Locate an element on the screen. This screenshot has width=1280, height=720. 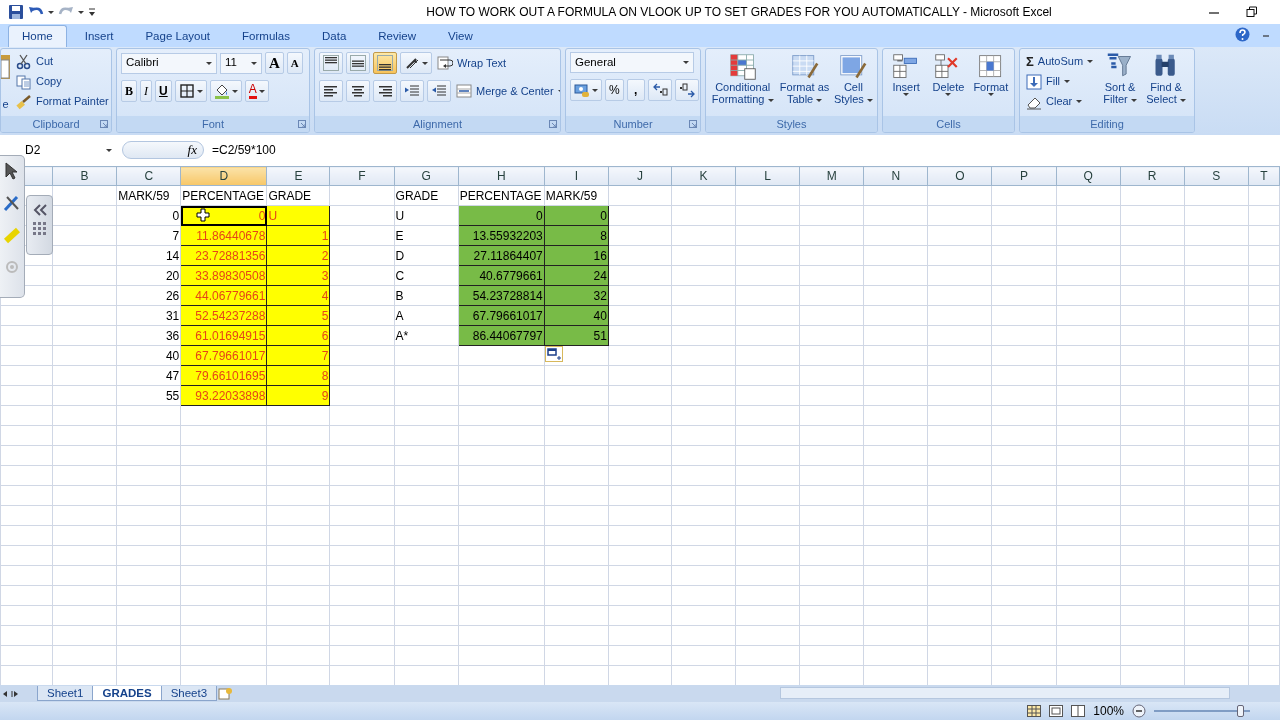
column-header: L is located at coordinates (767, 176).